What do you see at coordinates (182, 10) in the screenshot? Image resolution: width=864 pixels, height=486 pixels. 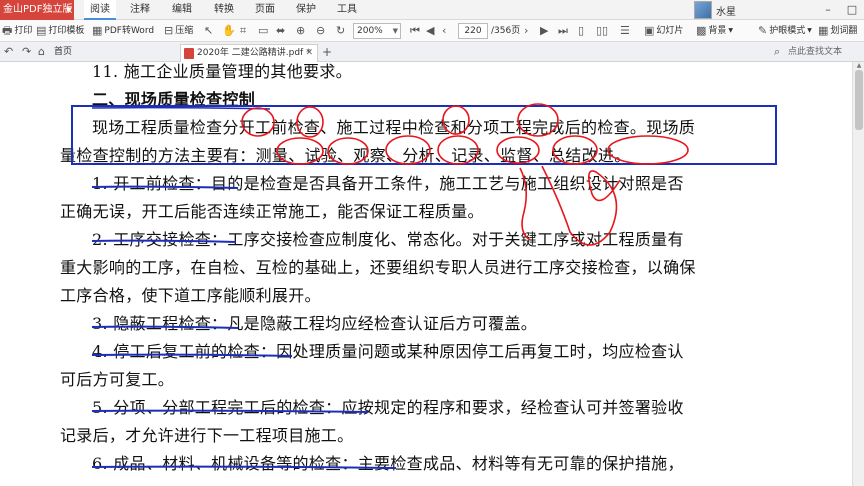 I see `menu-edit: 编辑` at bounding box center [182, 10].